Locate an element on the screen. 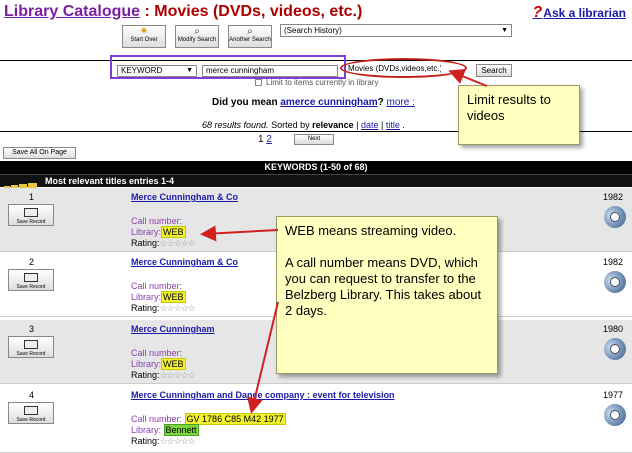 The width and height of the screenshot is (632, 453). start-over-label: Start Over is located at coordinates (144, 40).